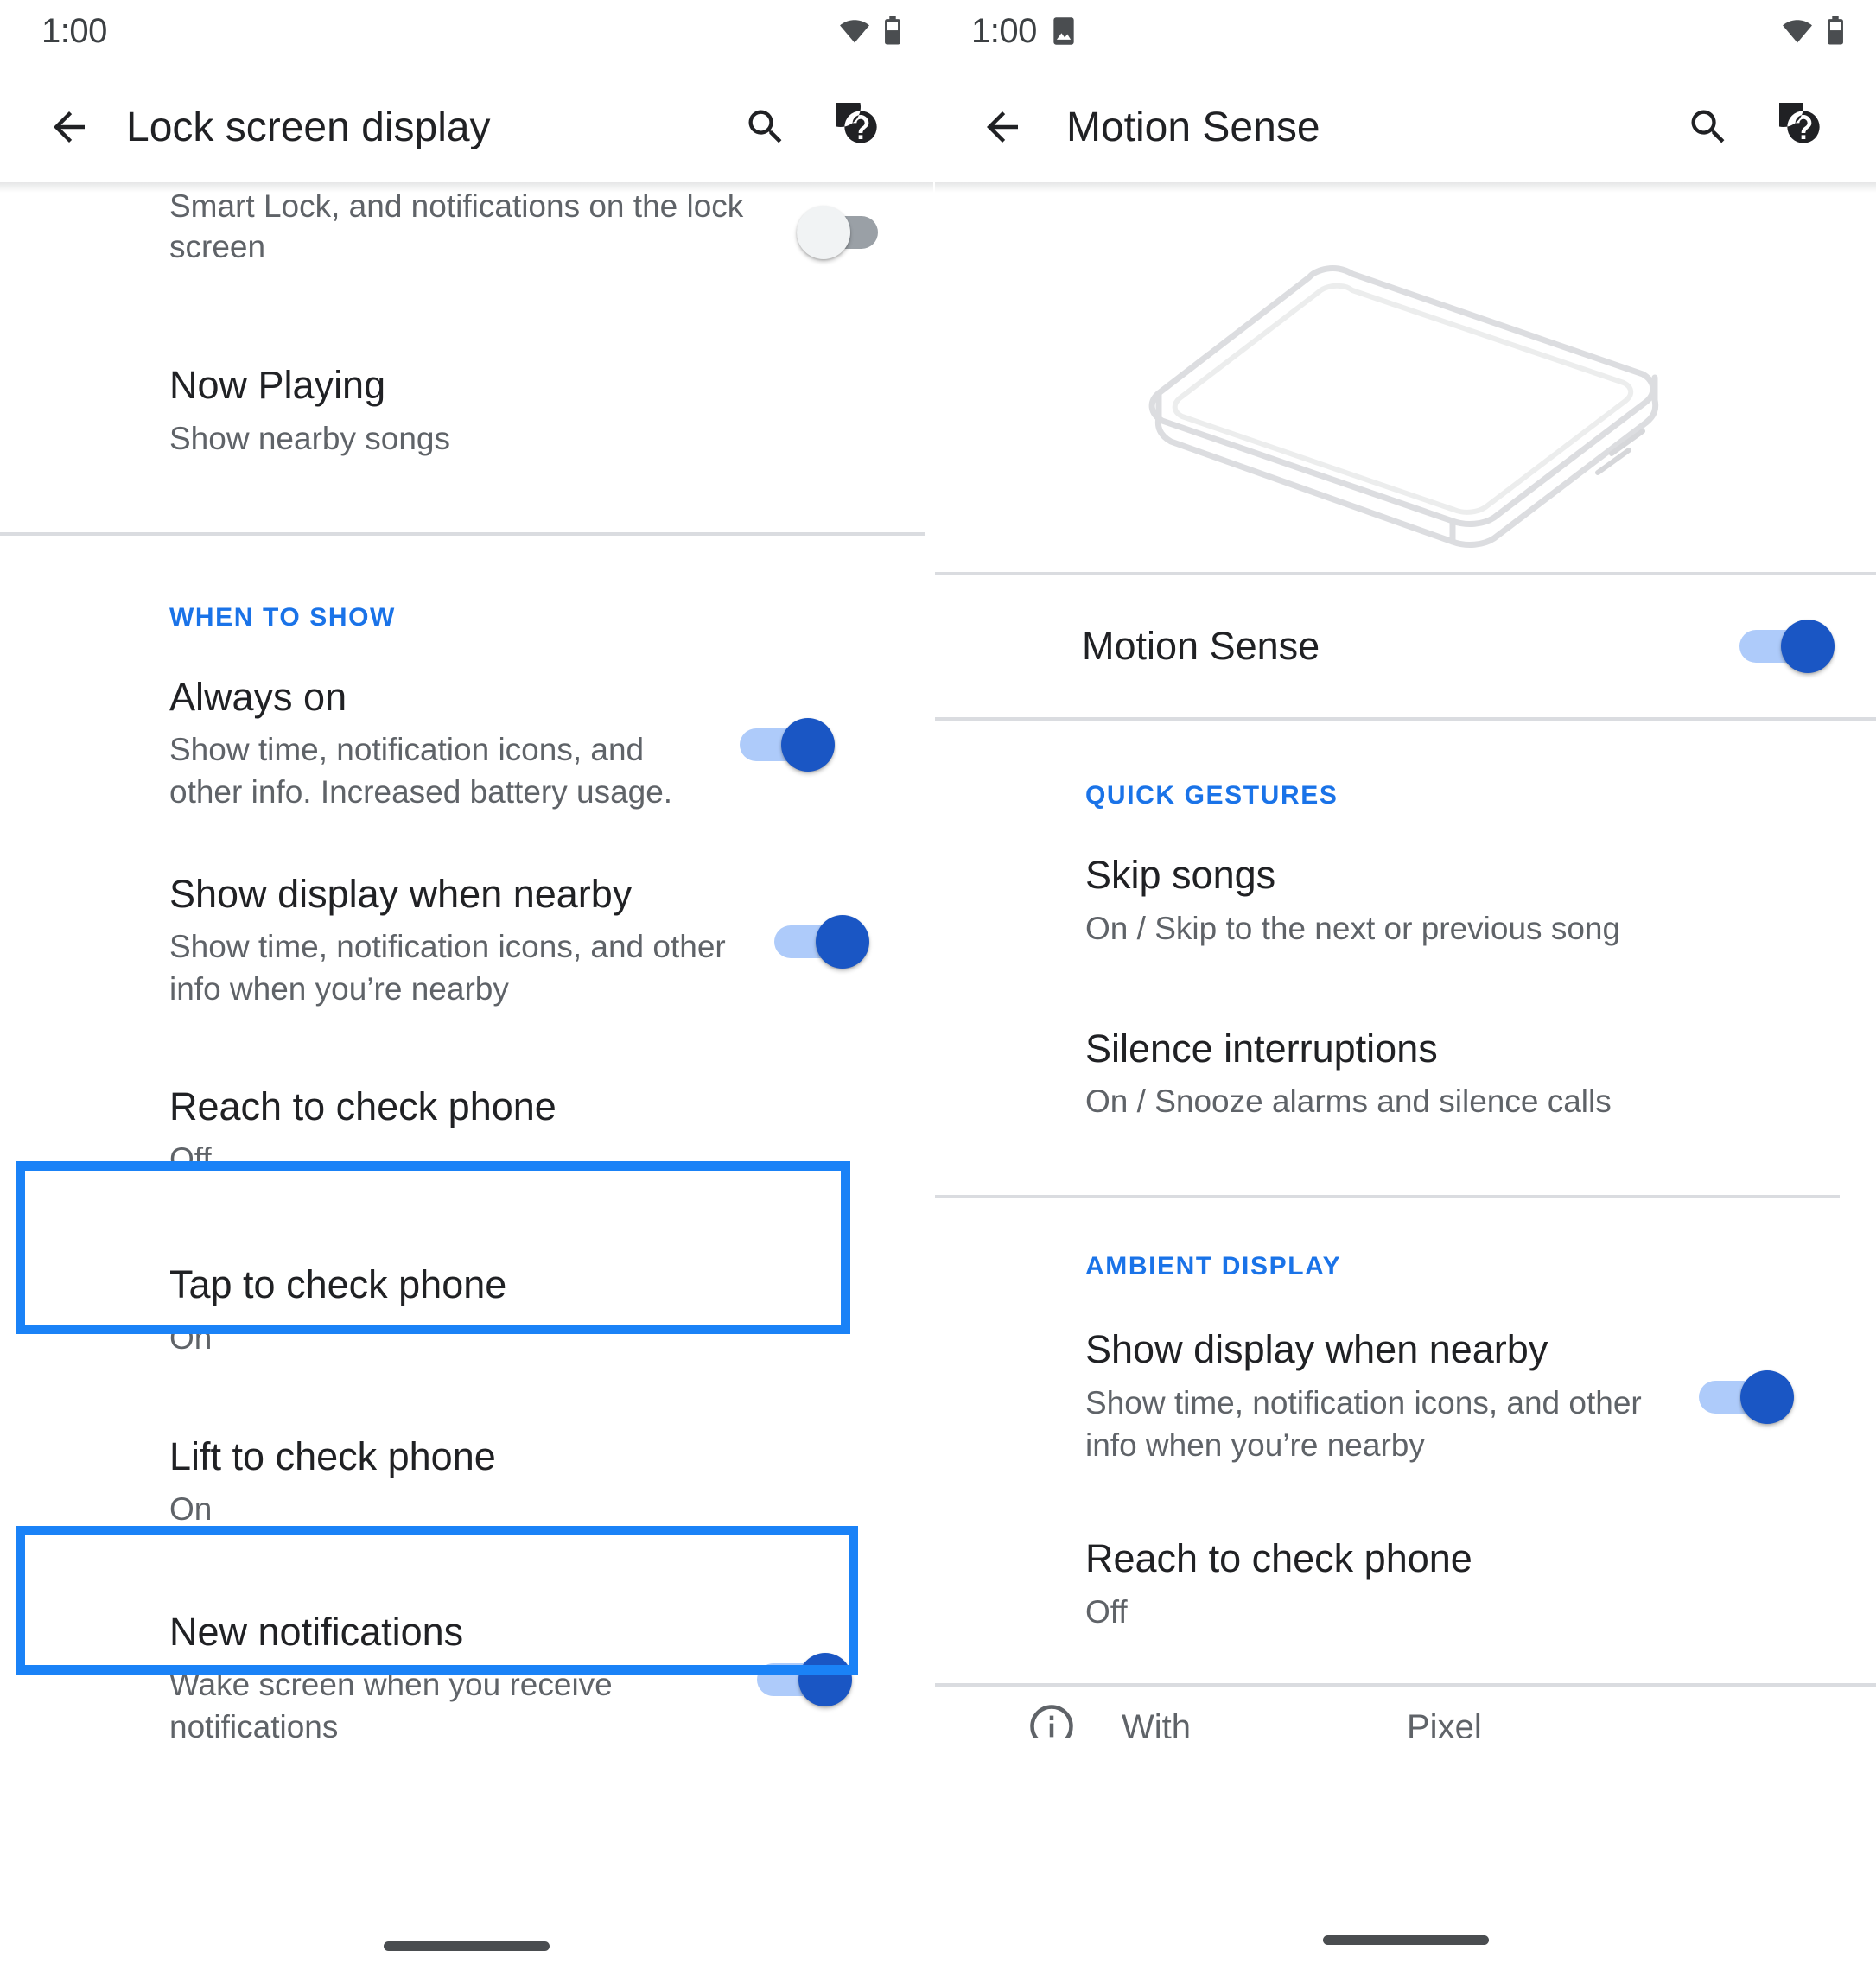  I want to click on navigation-gesture-bar-left, so click(466, 1946).